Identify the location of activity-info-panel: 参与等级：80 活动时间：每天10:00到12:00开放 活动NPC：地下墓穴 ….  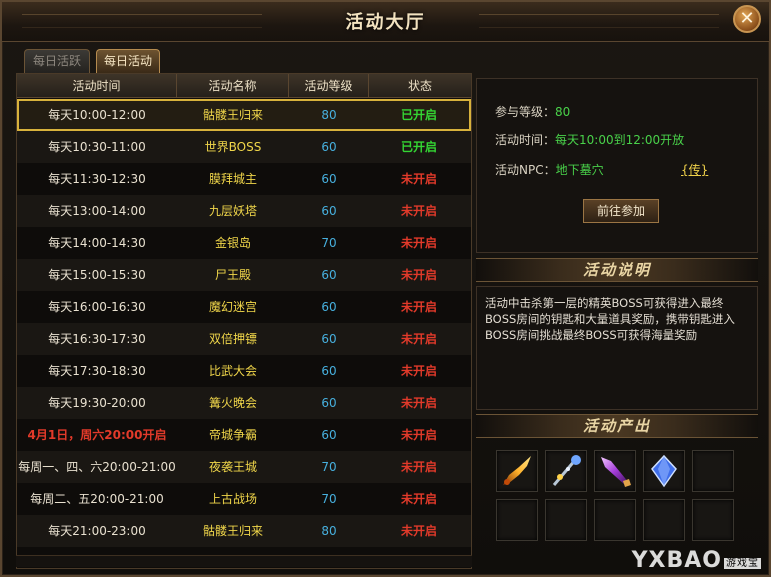
(617, 165).